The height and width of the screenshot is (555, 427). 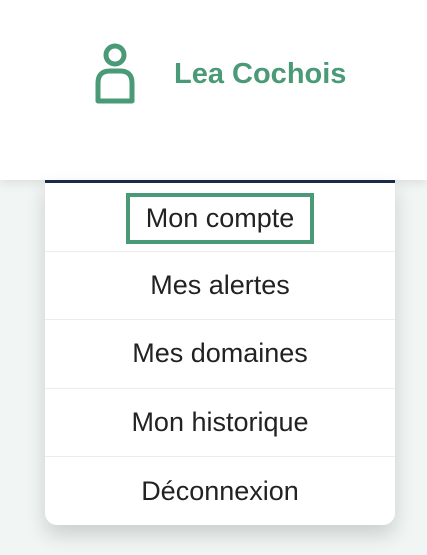 I want to click on menu-item-mes-domaines: Mes domaines, so click(x=220, y=354).